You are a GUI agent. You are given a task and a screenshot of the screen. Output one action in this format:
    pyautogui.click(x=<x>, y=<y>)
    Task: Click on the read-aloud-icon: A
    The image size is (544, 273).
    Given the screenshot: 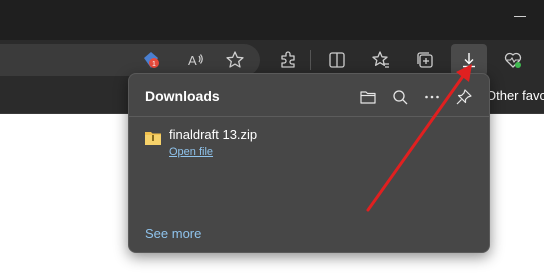 What is the action you would take?
    pyautogui.click(x=195, y=60)
    